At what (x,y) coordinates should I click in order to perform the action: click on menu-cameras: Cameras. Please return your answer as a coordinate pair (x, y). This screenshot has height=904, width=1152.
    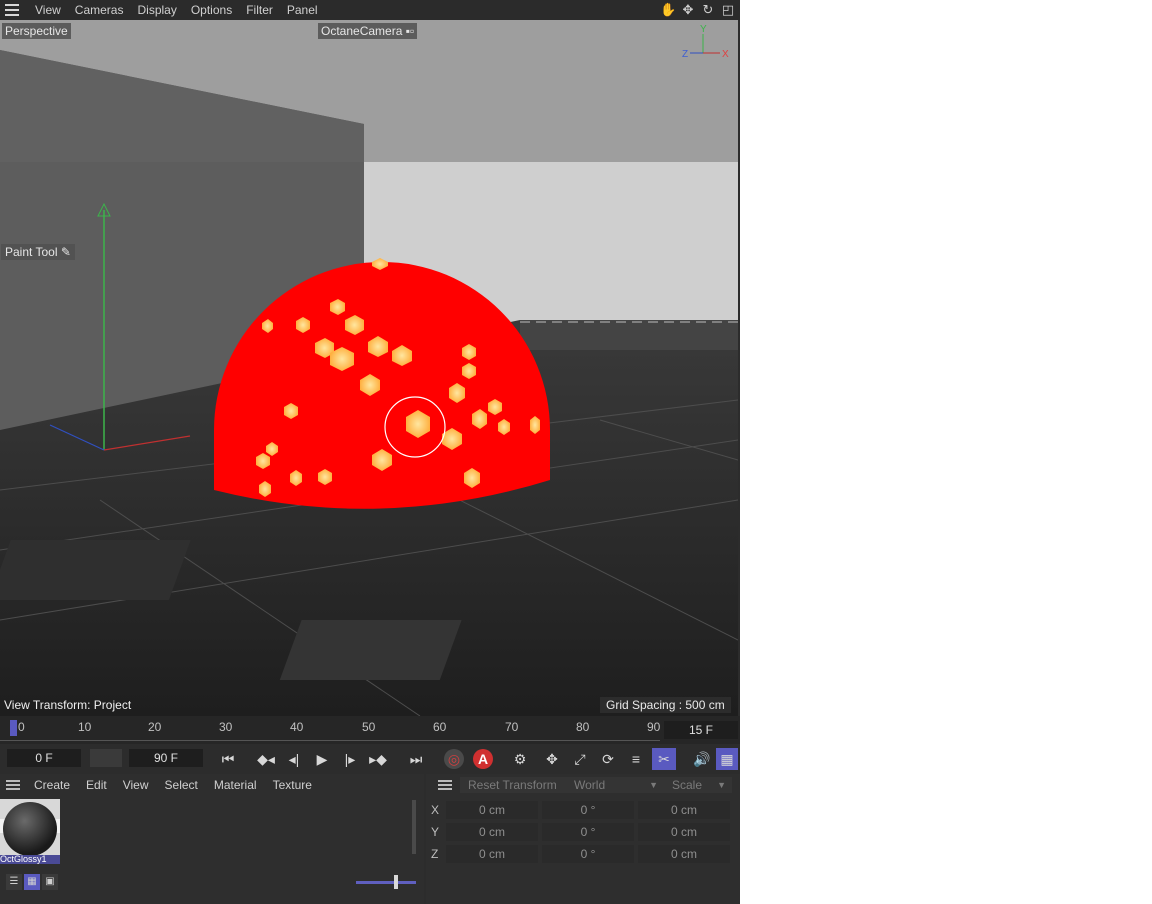
    Looking at the image, I should click on (99, 10).